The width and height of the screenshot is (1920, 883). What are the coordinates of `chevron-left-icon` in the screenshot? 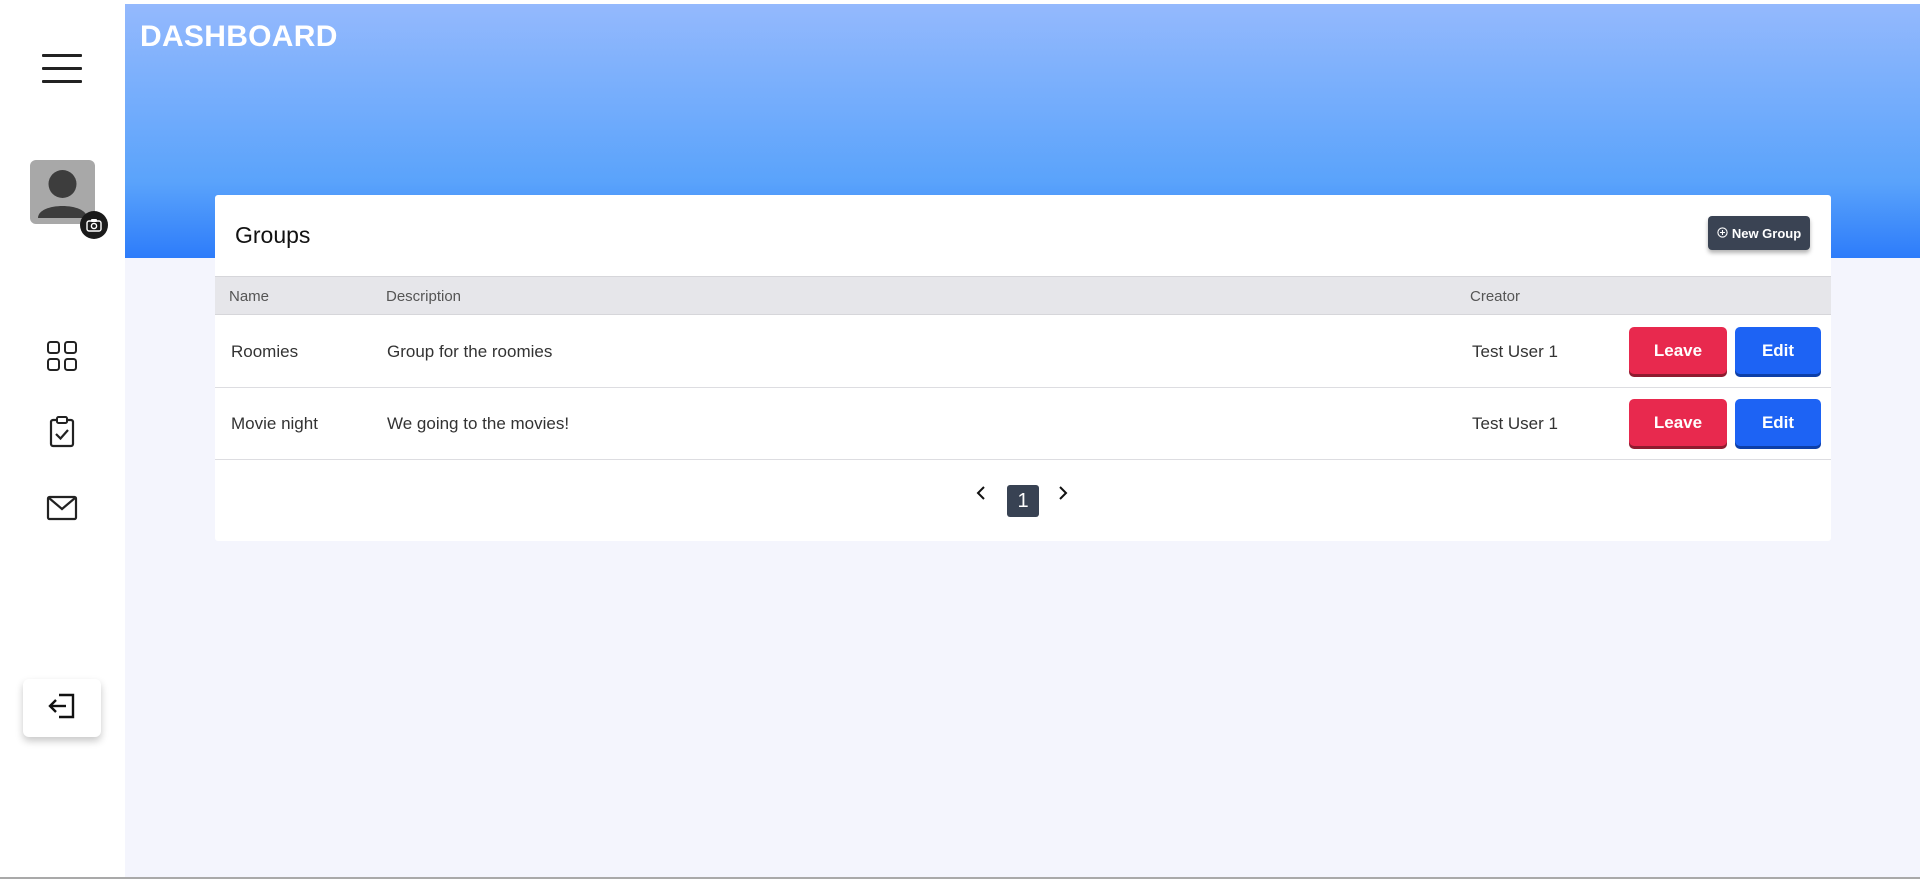 It's located at (981, 493).